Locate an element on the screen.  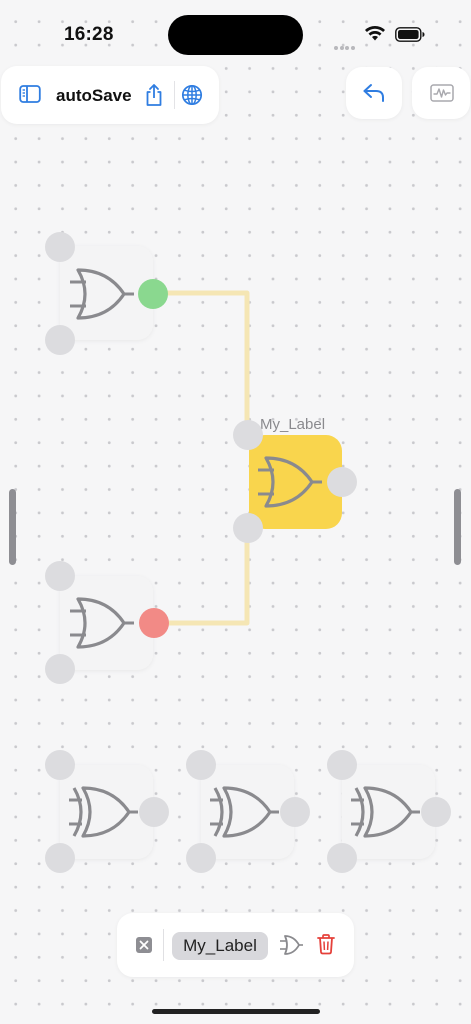
selection-bar: My_Label is located at coordinates (235, 945).